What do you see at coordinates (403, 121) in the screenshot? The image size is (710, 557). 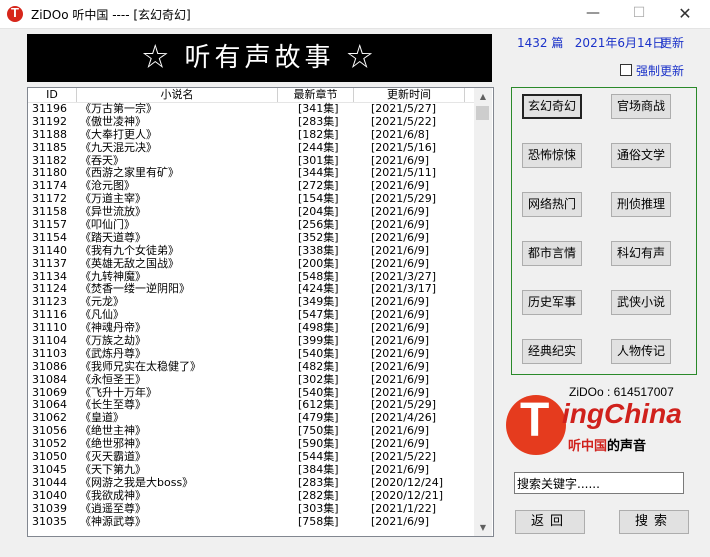 I see `row-date: [2021/5/22]` at bounding box center [403, 121].